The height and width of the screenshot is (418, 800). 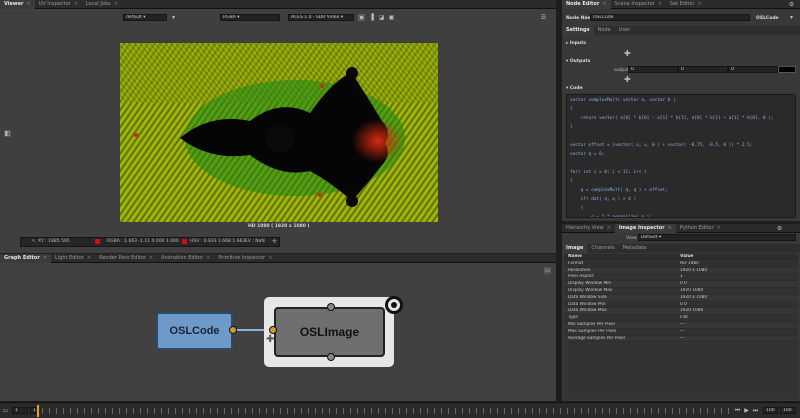 I want to click on tab-animation-editor: Animation Editor ×, so click(x=185, y=258).